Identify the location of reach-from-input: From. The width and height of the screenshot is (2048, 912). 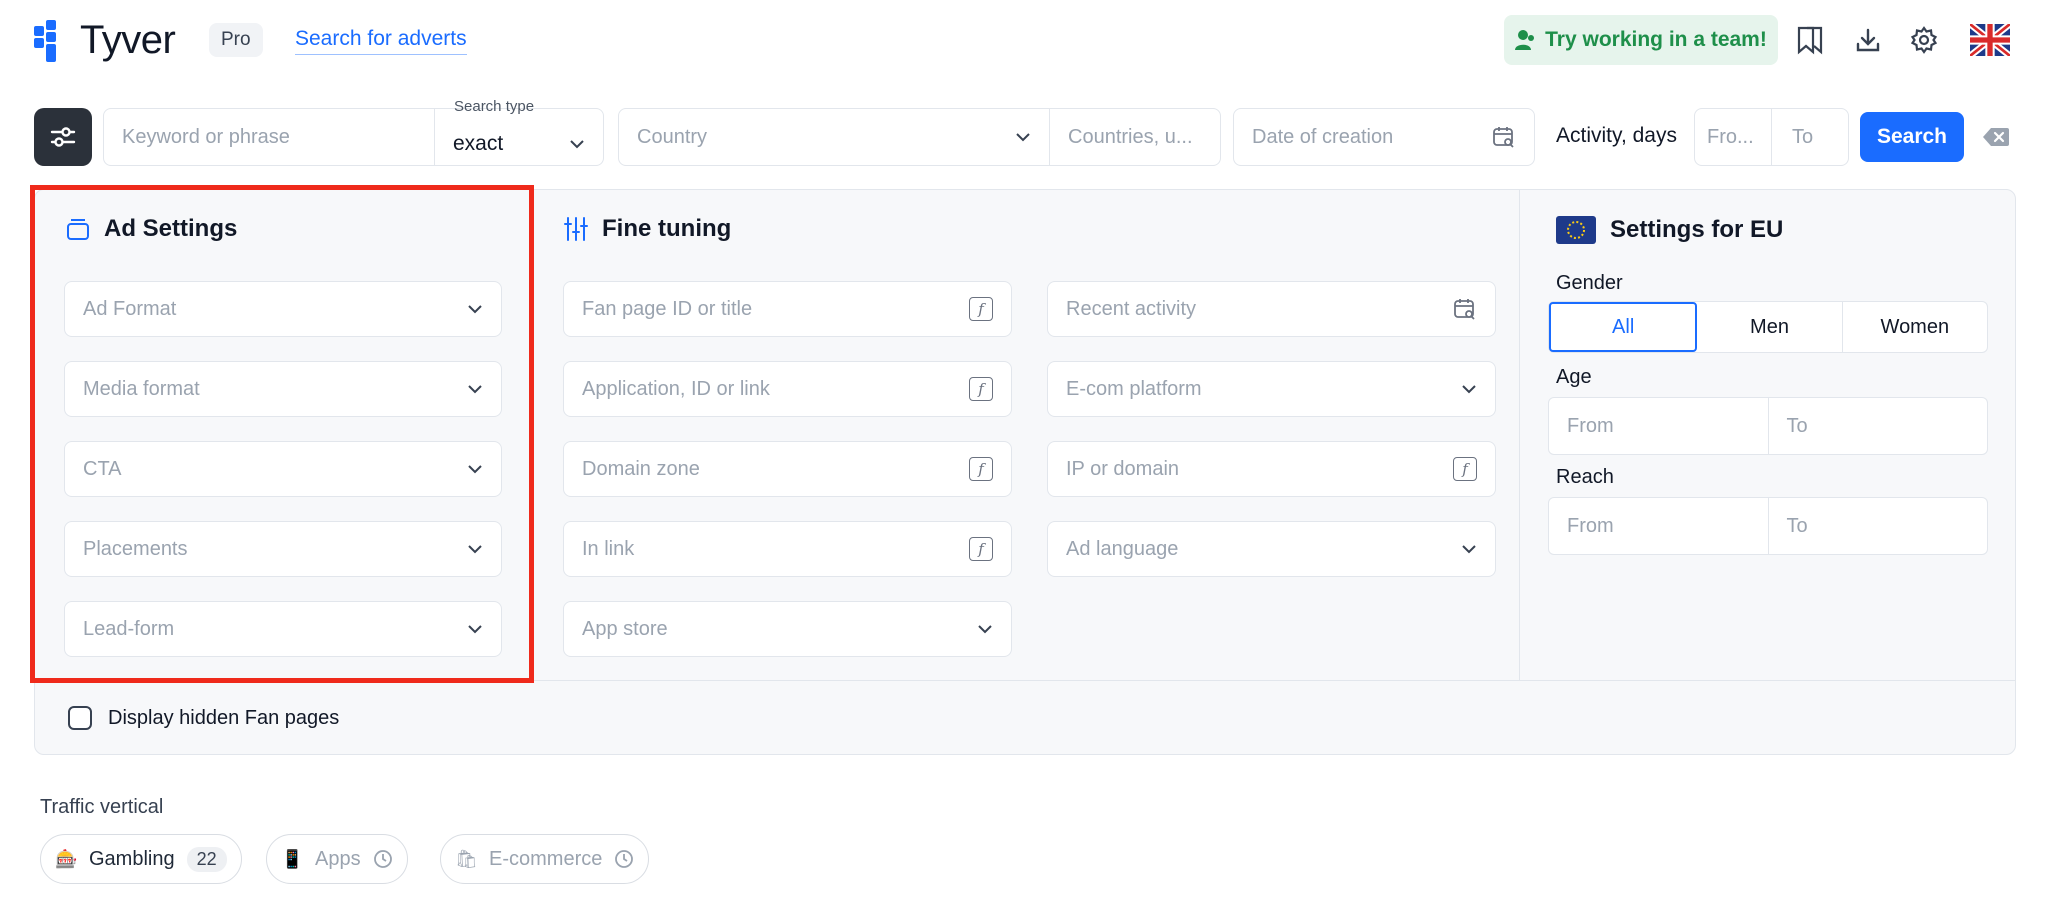
(1659, 526).